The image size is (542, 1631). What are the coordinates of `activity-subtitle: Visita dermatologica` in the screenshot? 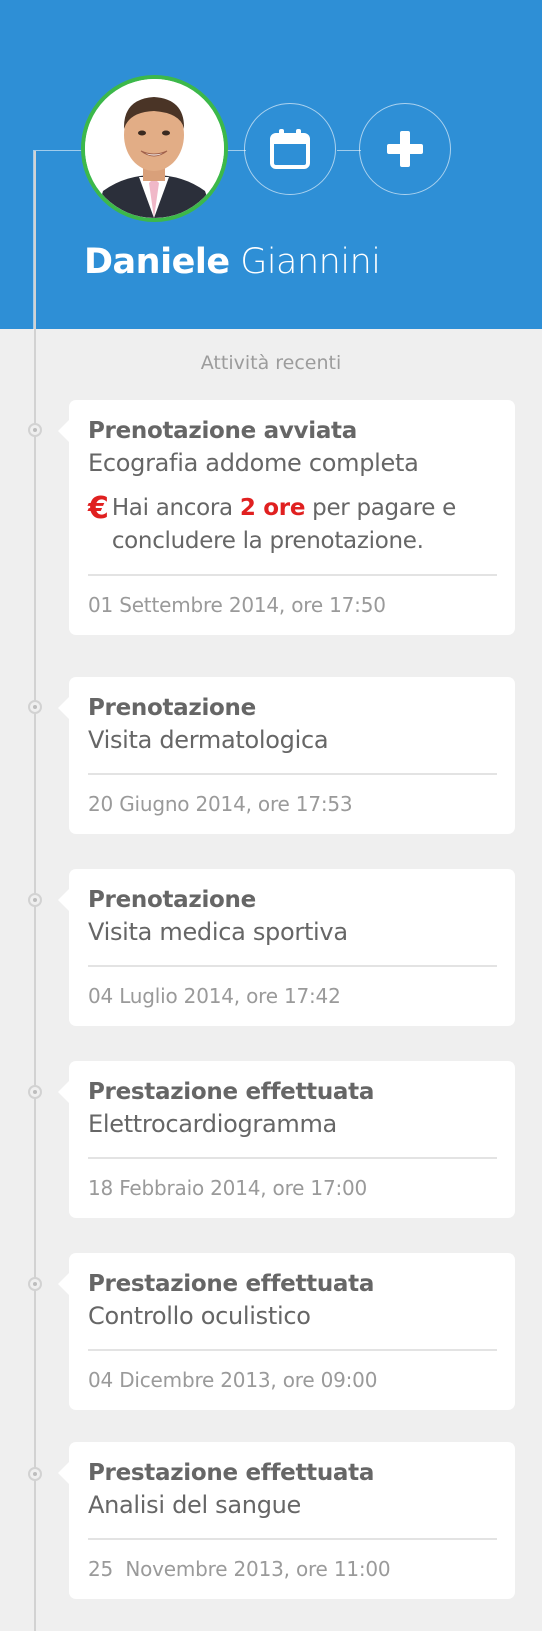 It's located at (208, 740).